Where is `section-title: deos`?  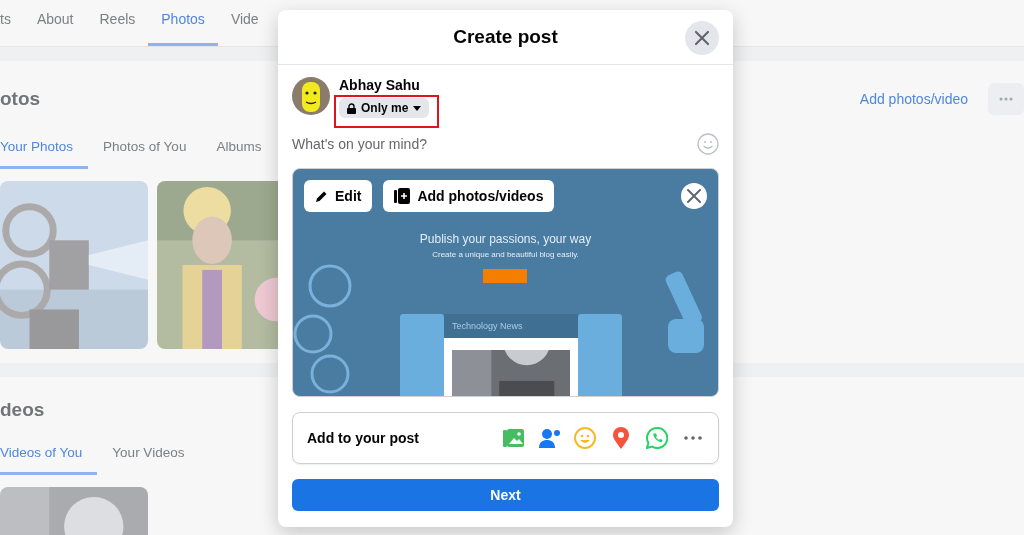
section-title: deos is located at coordinates (22, 410).